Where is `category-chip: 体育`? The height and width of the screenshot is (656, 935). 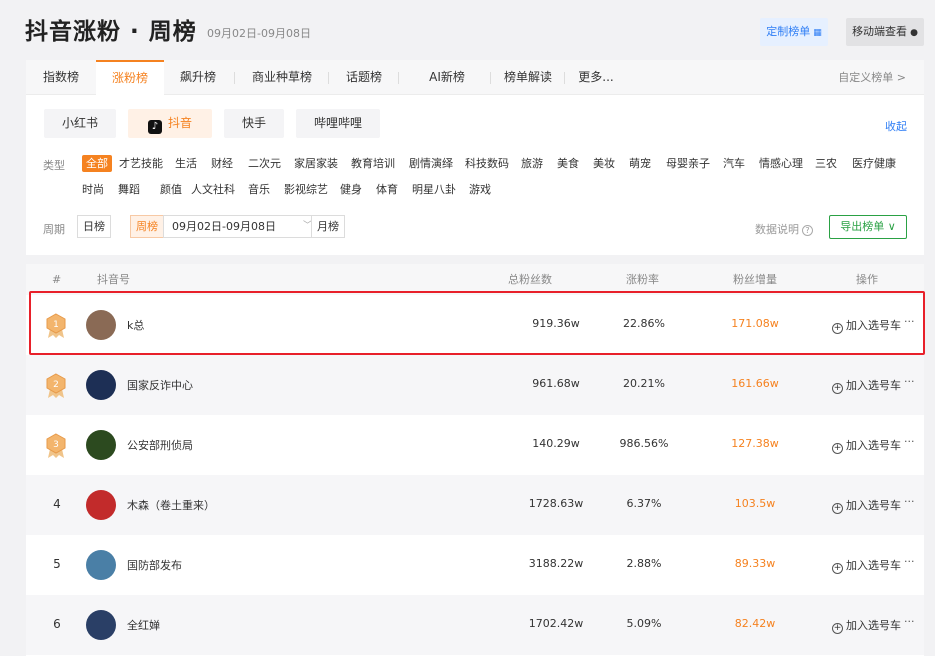 category-chip: 体育 is located at coordinates (387, 189).